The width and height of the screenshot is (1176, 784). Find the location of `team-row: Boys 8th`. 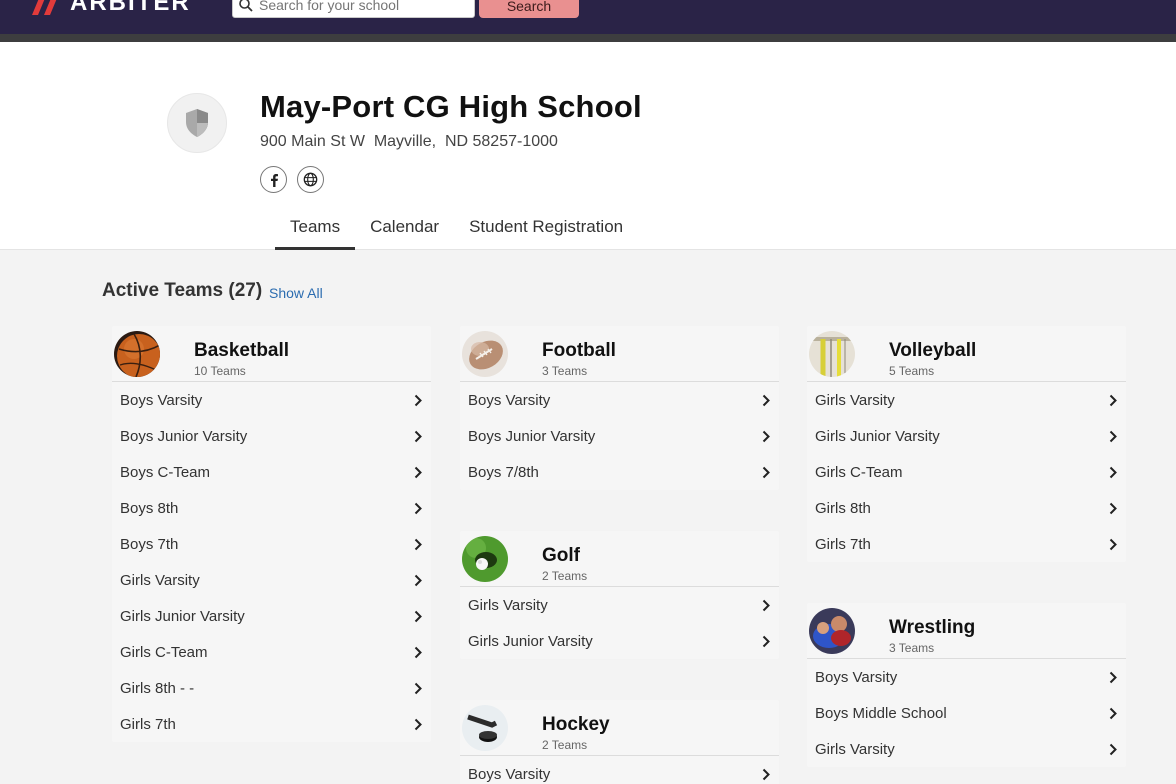

team-row: Boys 8th is located at coordinates (271, 508).